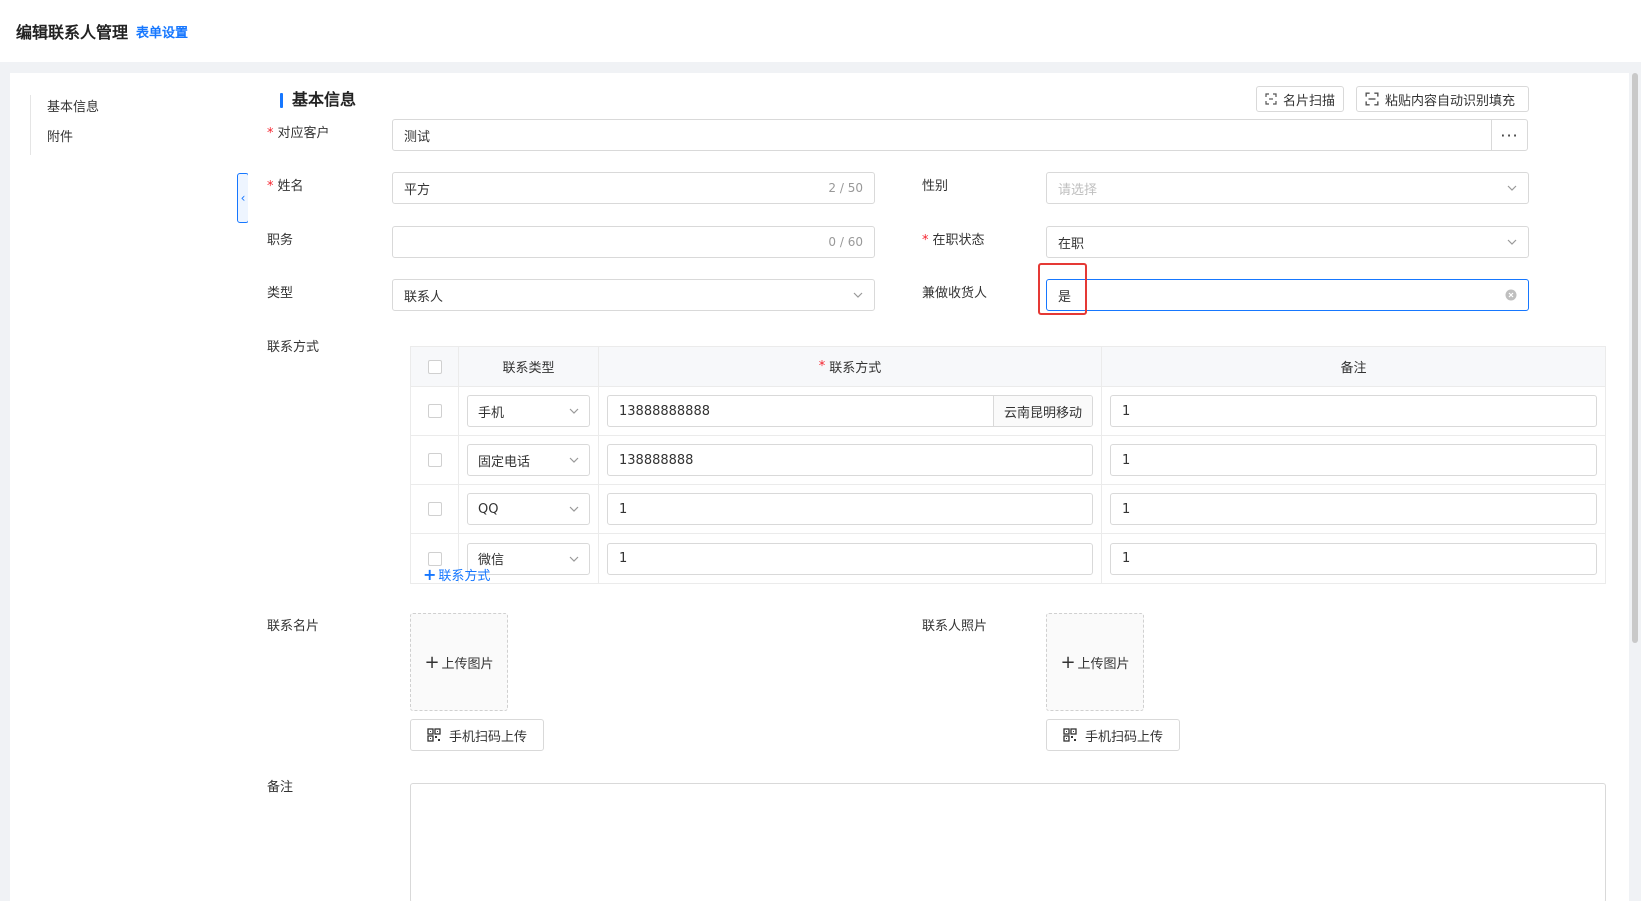 This screenshot has width=1641, height=901. What do you see at coordinates (293, 626) in the screenshot?
I see `business-card-label: 联系名片` at bounding box center [293, 626].